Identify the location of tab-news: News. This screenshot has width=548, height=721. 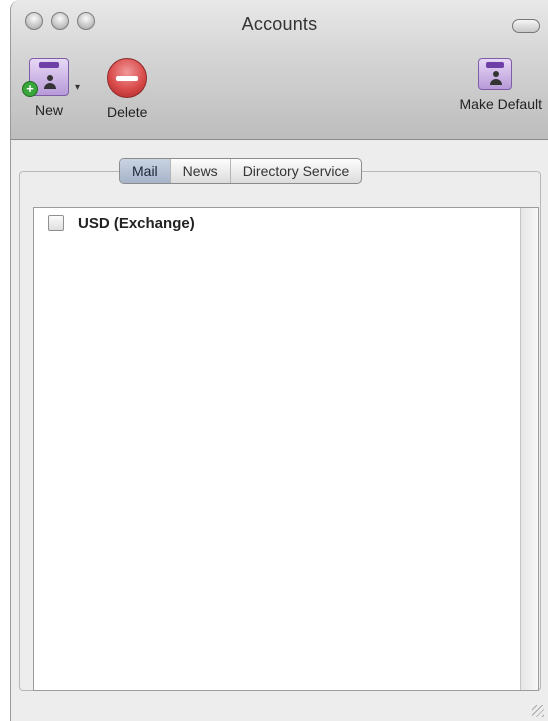
(201, 171).